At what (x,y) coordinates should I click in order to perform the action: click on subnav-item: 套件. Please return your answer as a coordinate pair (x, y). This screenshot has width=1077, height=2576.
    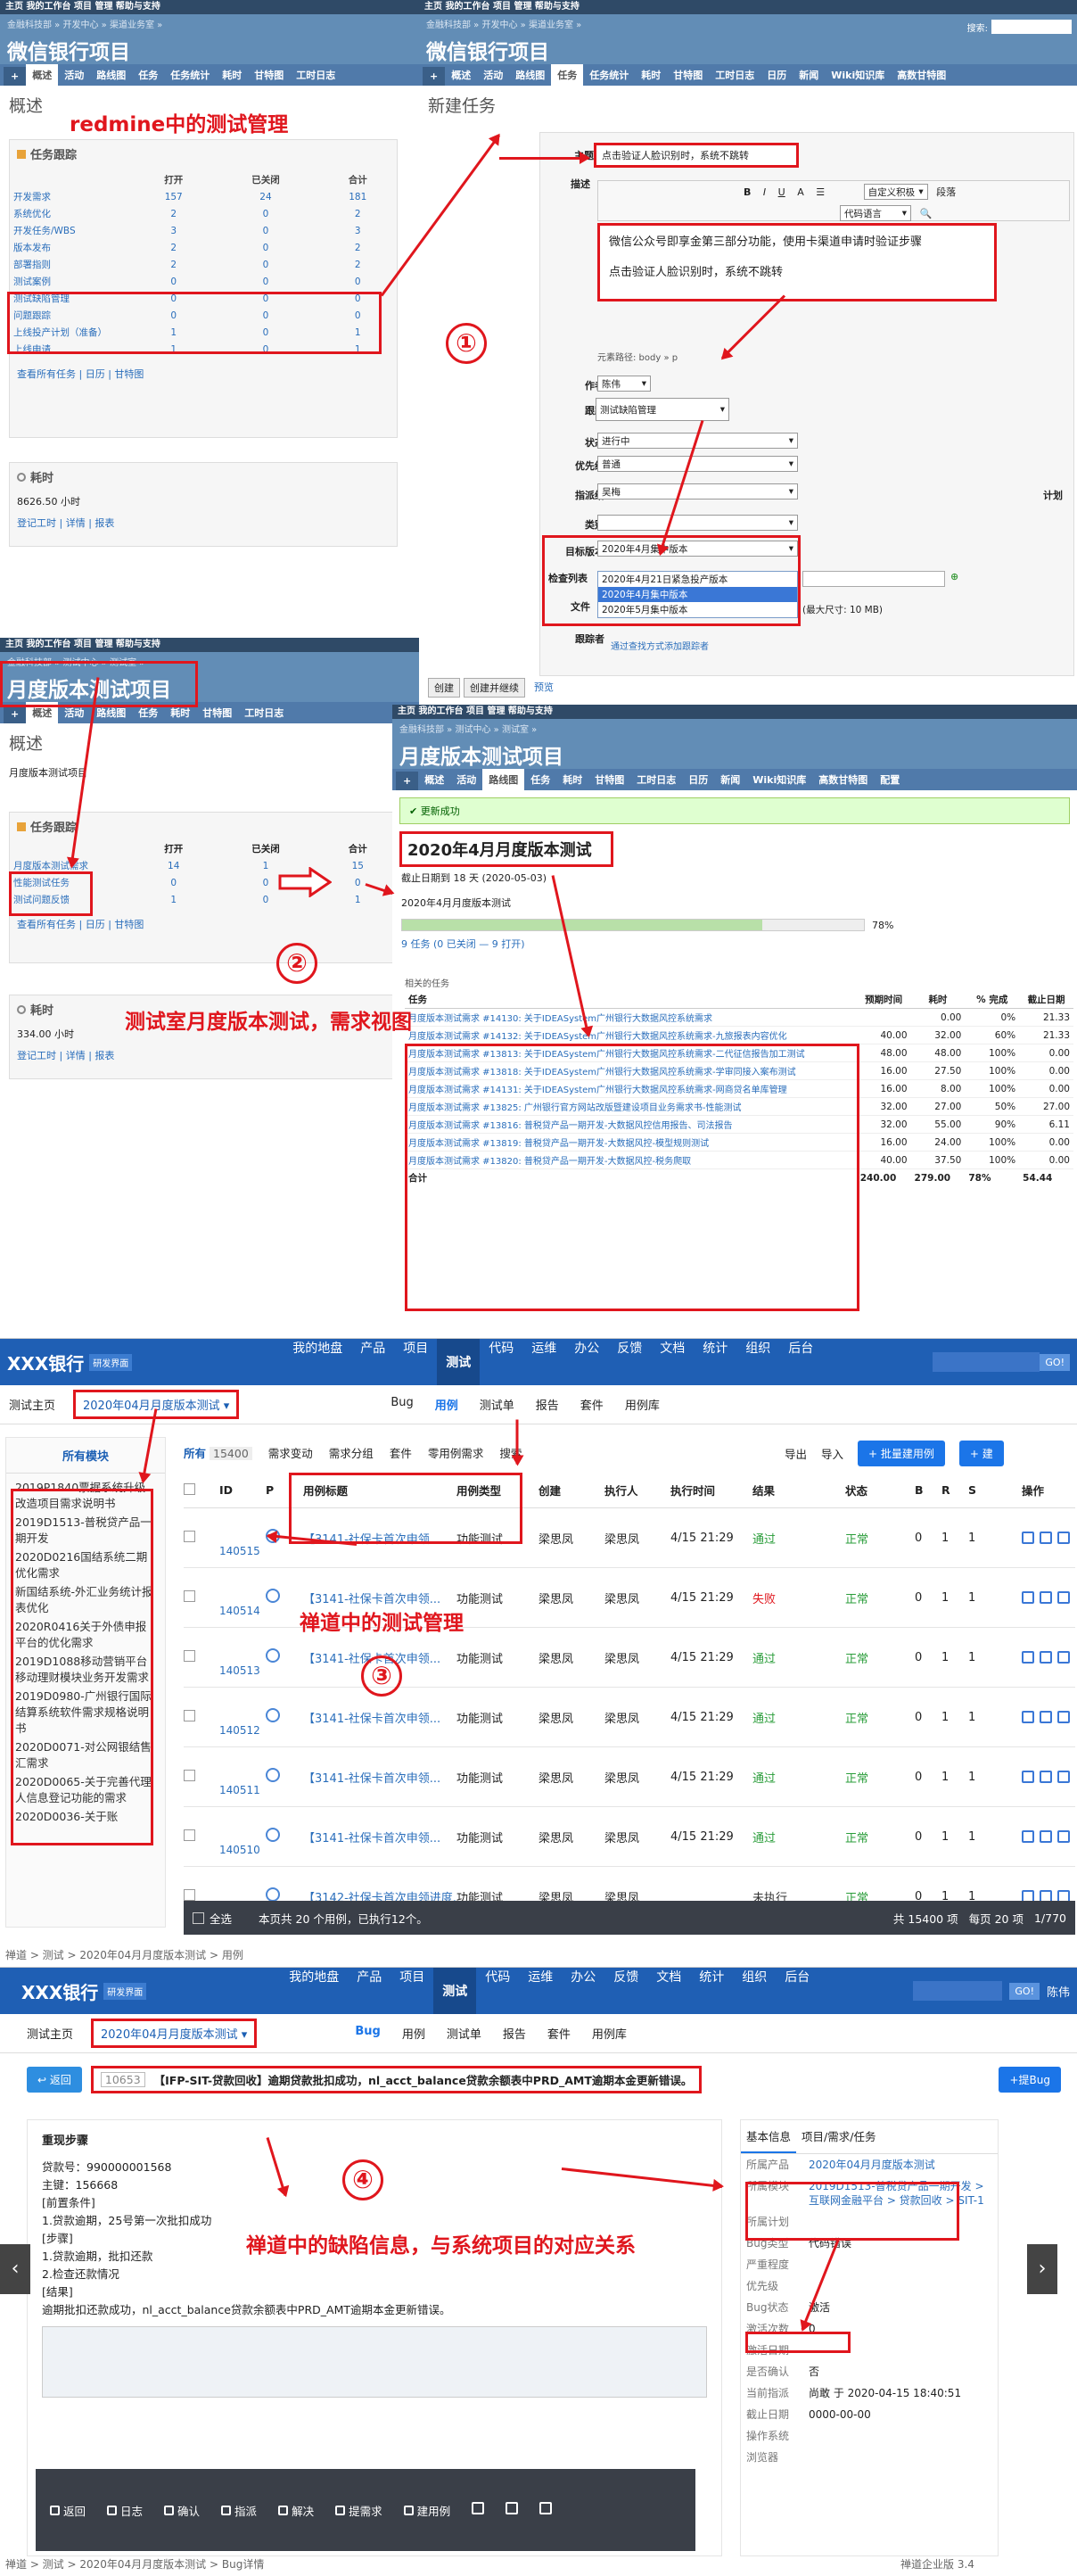
    Looking at the image, I should click on (592, 1405).